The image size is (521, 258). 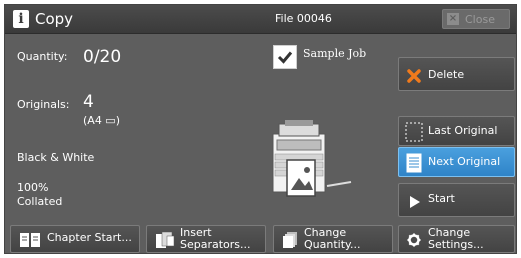 What do you see at coordinates (456, 200) in the screenshot?
I see `start-button: Start` at bounding box center [456, 200].